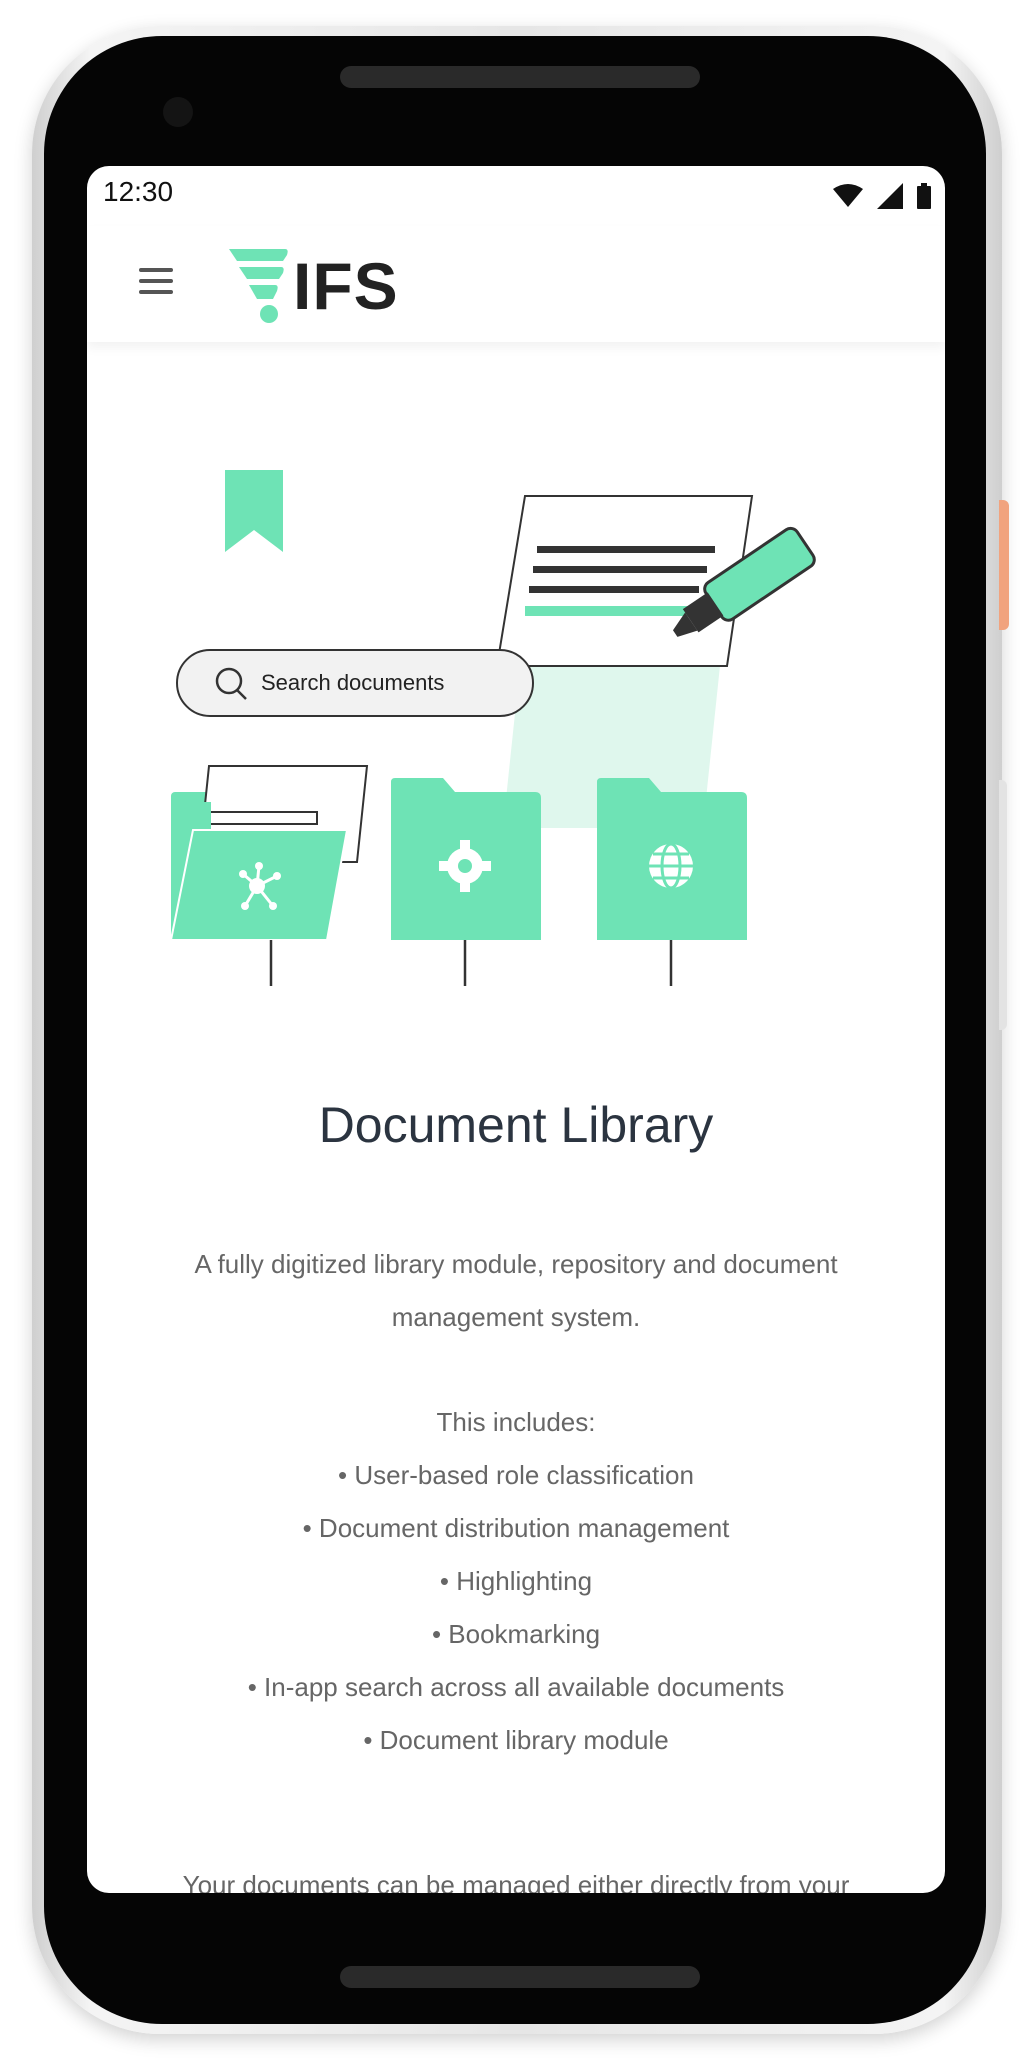 Image resolution: width=1030 pixels, height=2072 pixels. I want to click on network-folder-icon, so click(269, 853).